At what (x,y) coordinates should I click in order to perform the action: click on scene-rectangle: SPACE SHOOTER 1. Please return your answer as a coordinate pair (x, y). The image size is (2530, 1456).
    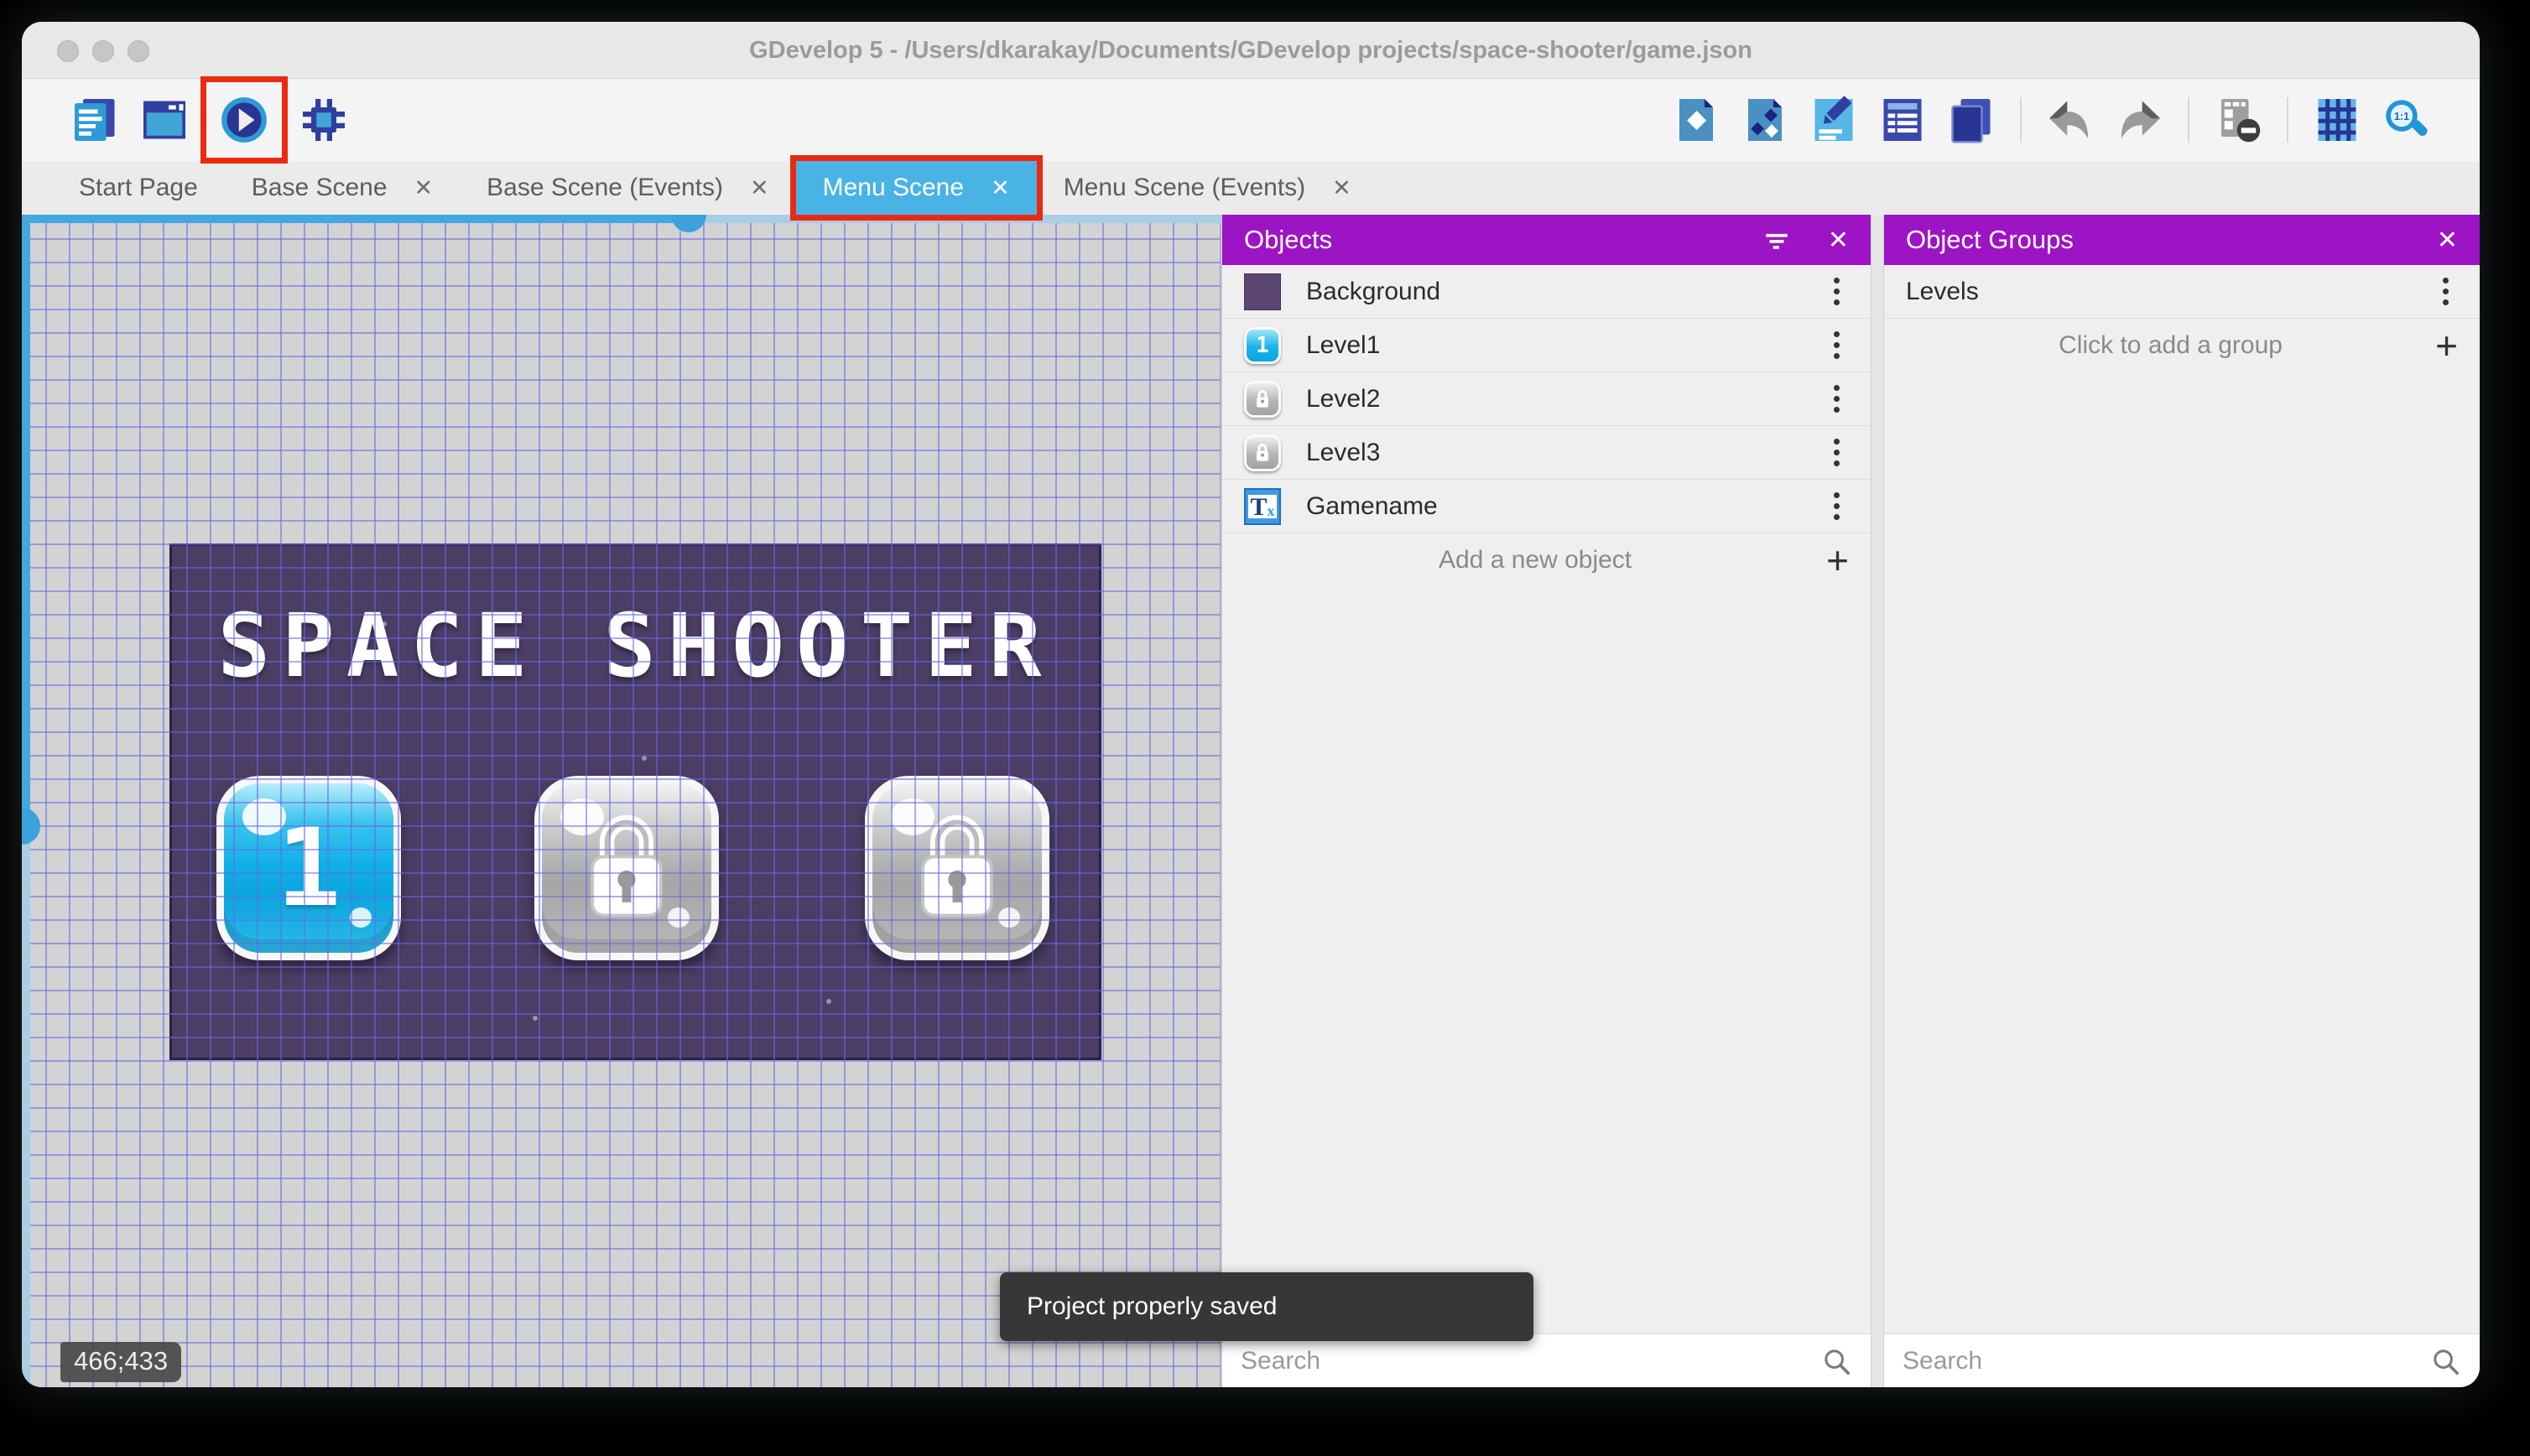
    Looking at the image, I should click on (635, 801).